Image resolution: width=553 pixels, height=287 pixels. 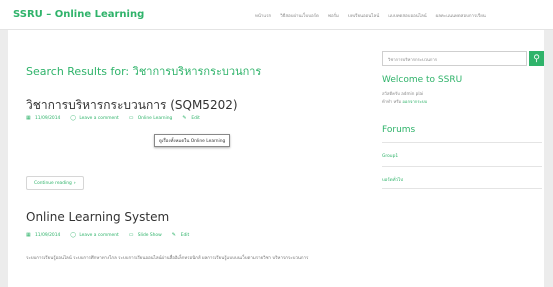 What do you see at coordinates (414, 101) in the screenshot?
I see `logout-link: ออกจากระบบ` at bounding box center [414, 101].